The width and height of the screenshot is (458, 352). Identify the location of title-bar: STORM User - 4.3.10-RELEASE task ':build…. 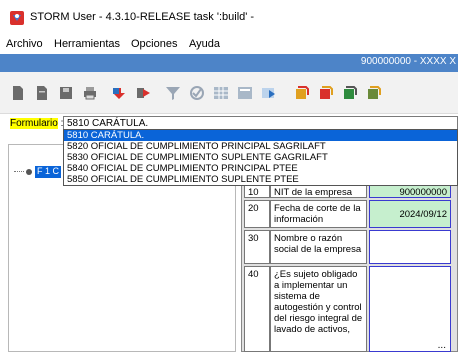
(229, 18).